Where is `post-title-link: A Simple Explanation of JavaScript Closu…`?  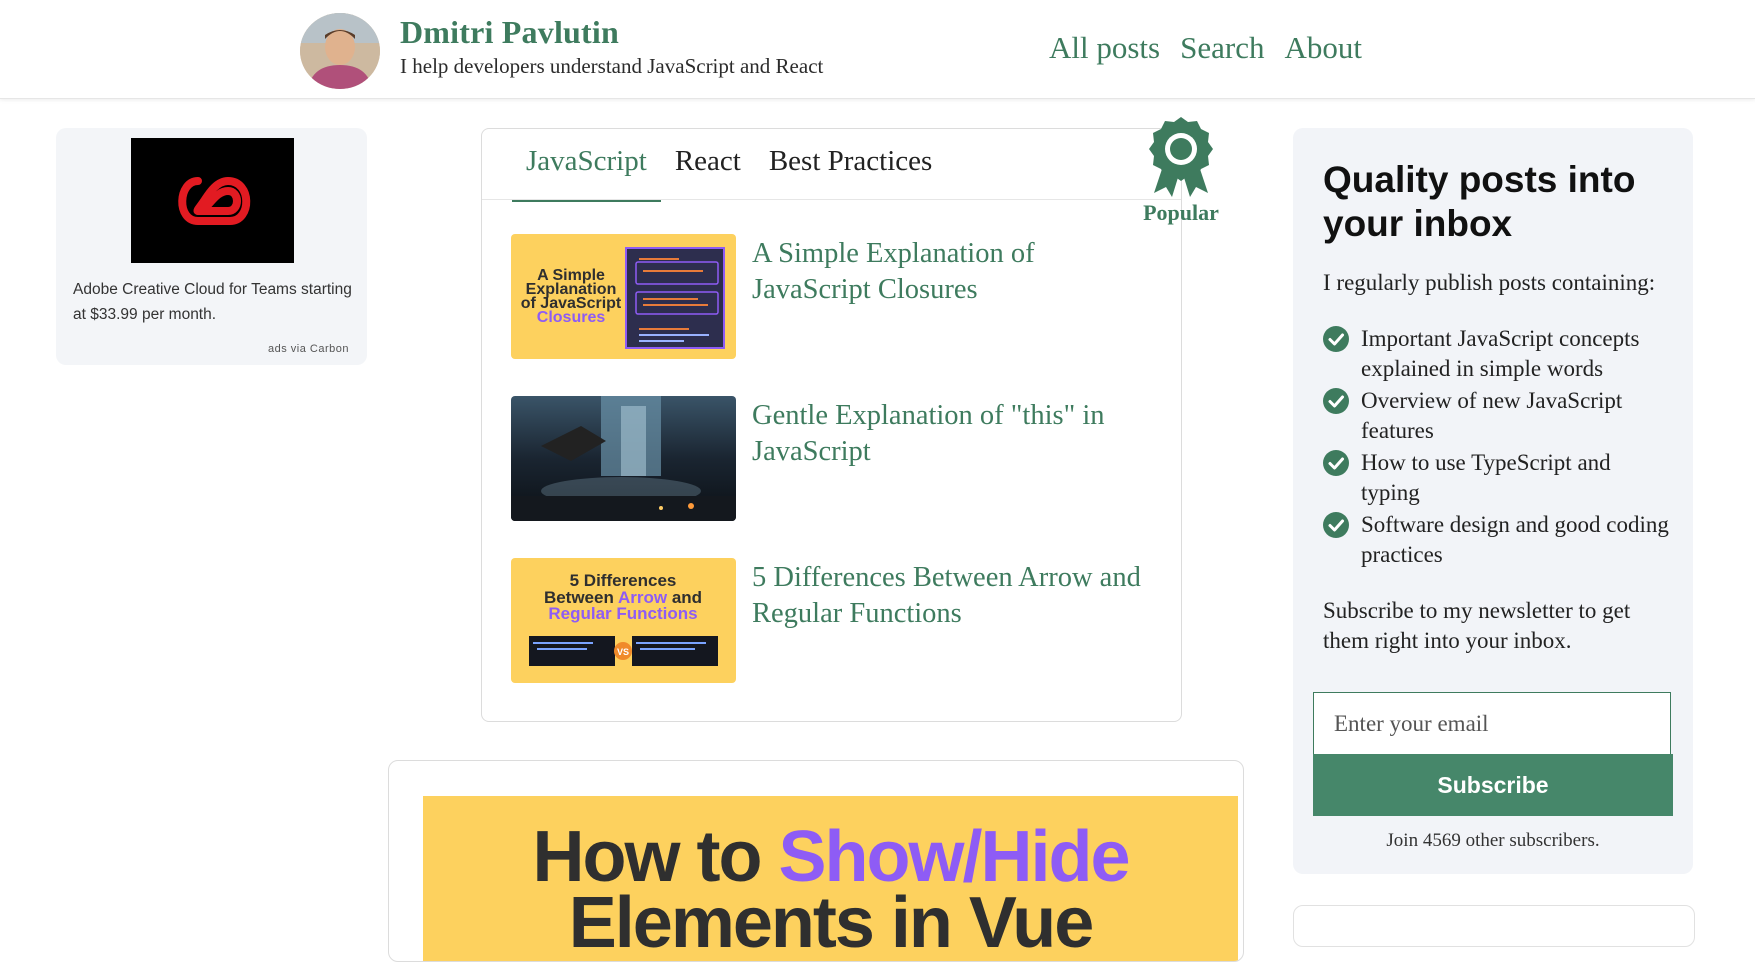 post-title-link: A Simple Explanation of JavaScript Closu… is located at coordinates (952, 272).